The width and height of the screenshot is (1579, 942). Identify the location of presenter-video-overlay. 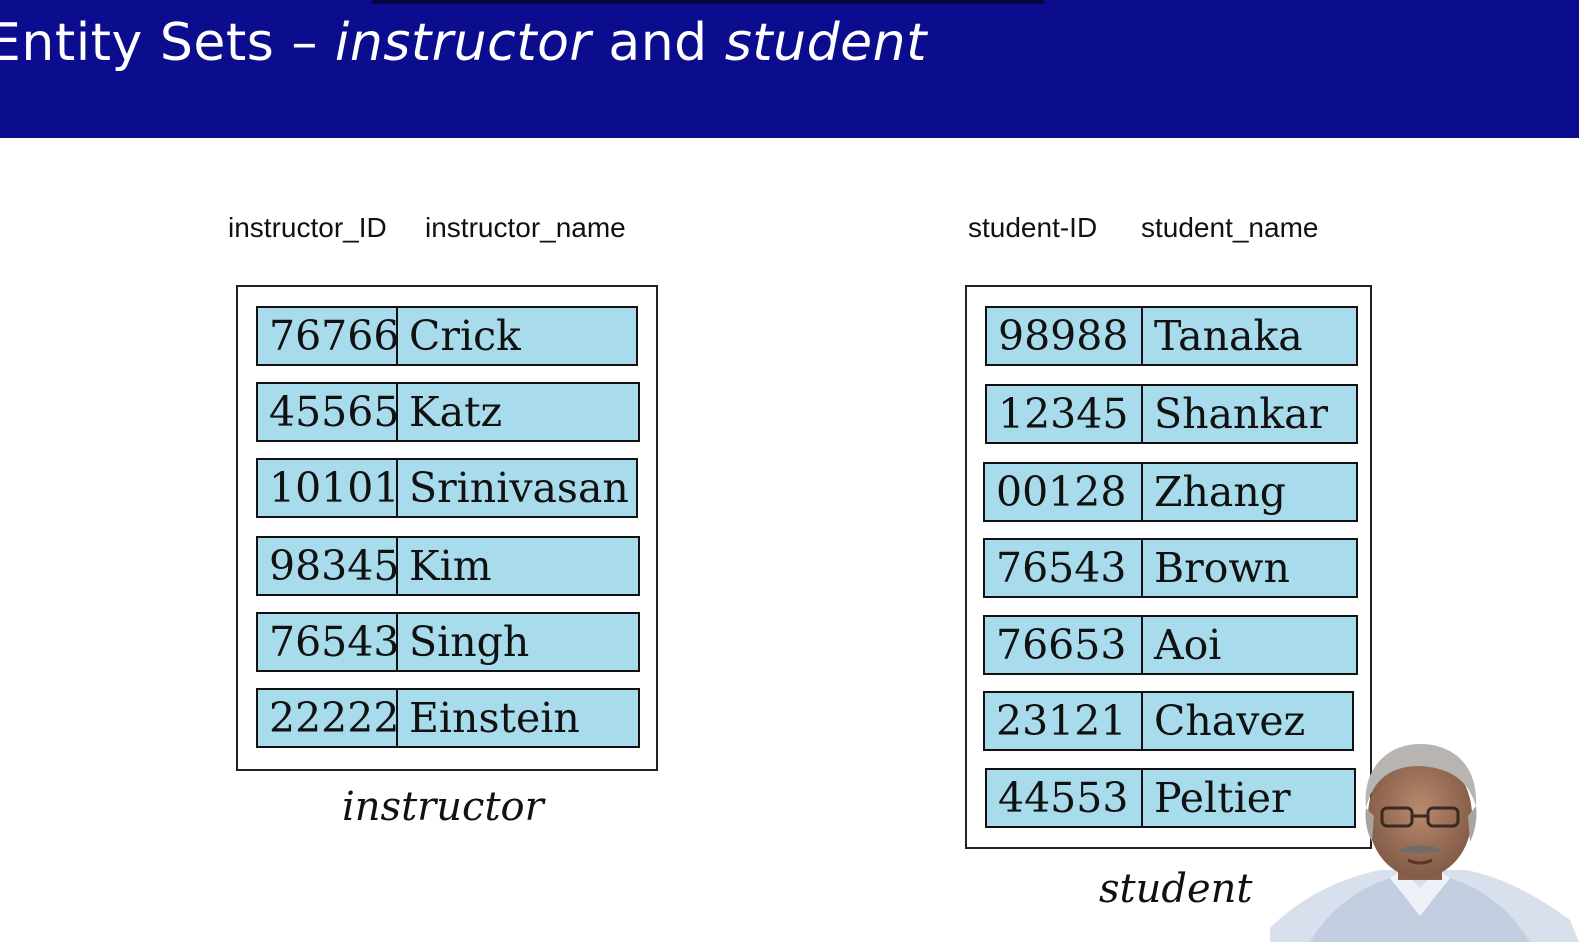
(1424, 843).